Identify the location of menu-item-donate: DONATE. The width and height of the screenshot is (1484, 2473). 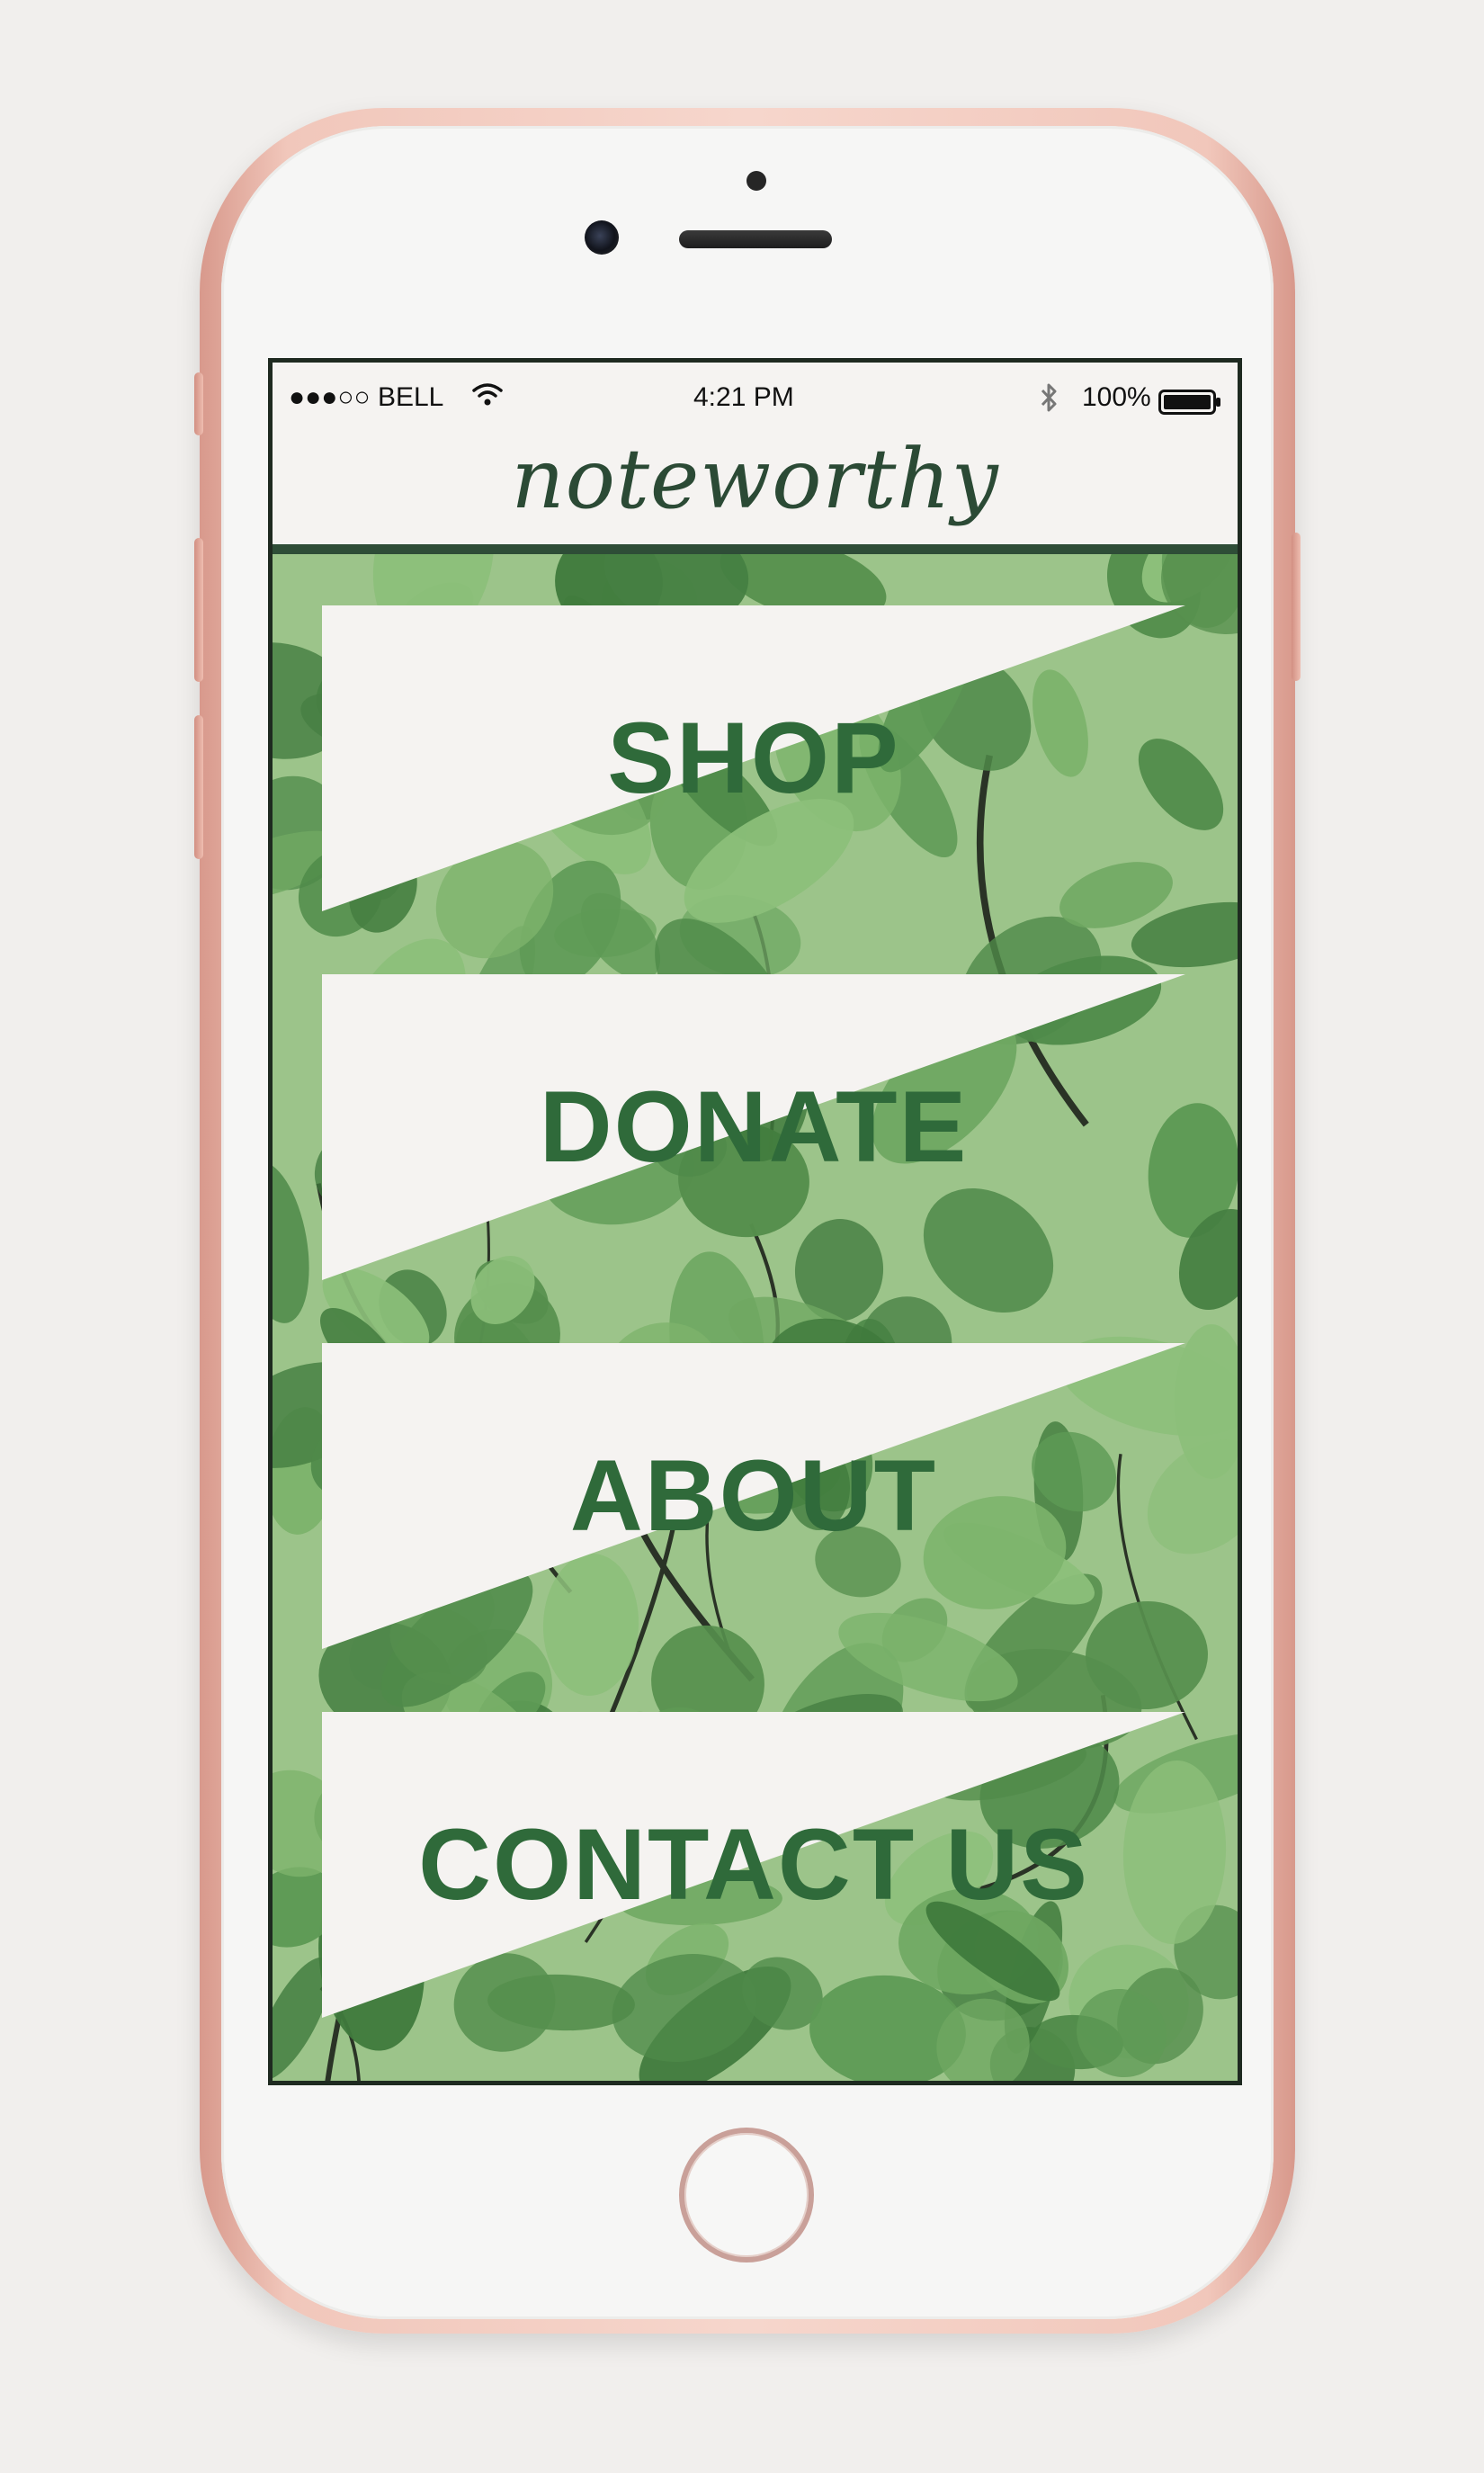
(753, 1127).